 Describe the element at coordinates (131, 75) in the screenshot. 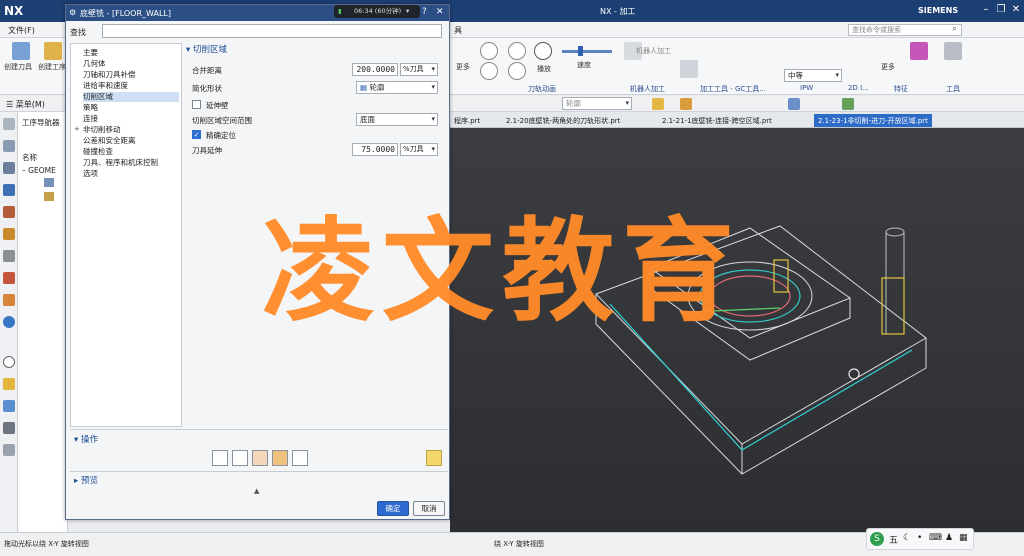

I see `nav-tool-axis: 刀轴和刀具补偿` at that location.